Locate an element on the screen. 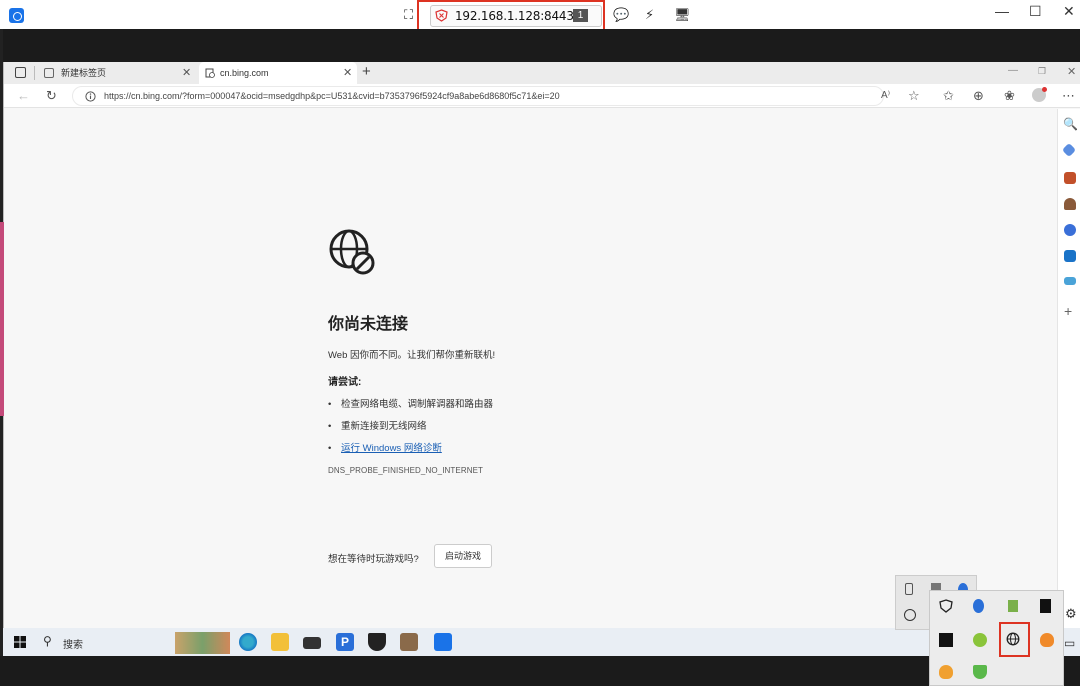 This screenshot has width=1080, height=686. tab-new-tab: 新建标签页 ✕ is located at coordinates (117, 73).